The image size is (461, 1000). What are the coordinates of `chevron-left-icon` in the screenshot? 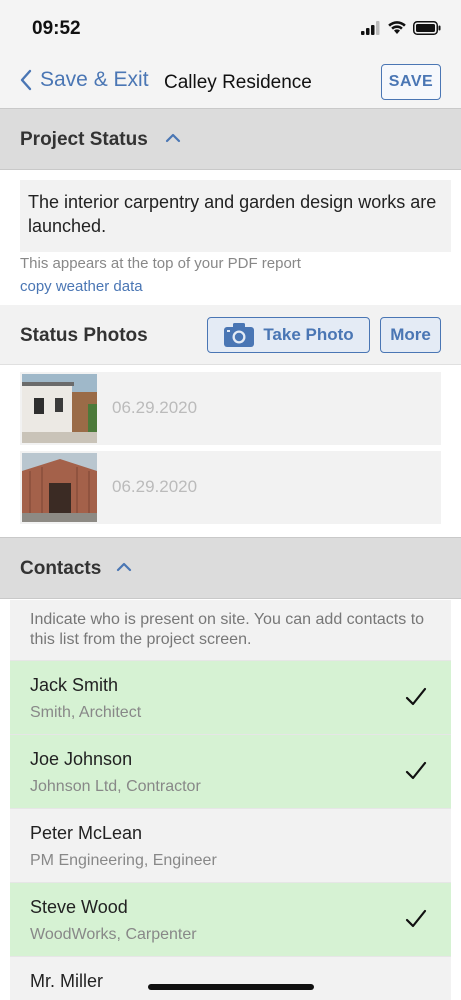 It's located at (26, 80).